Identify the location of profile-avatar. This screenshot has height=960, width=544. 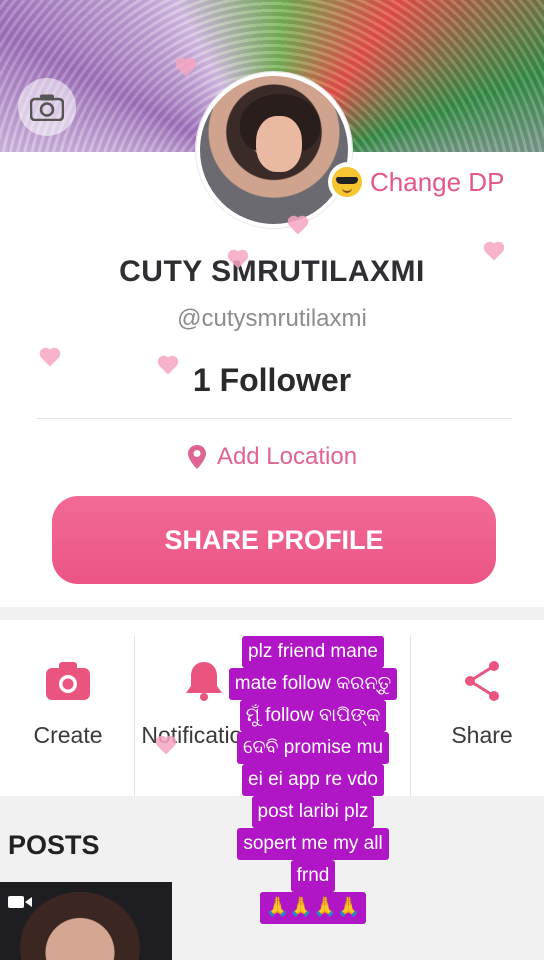
(274, 150).